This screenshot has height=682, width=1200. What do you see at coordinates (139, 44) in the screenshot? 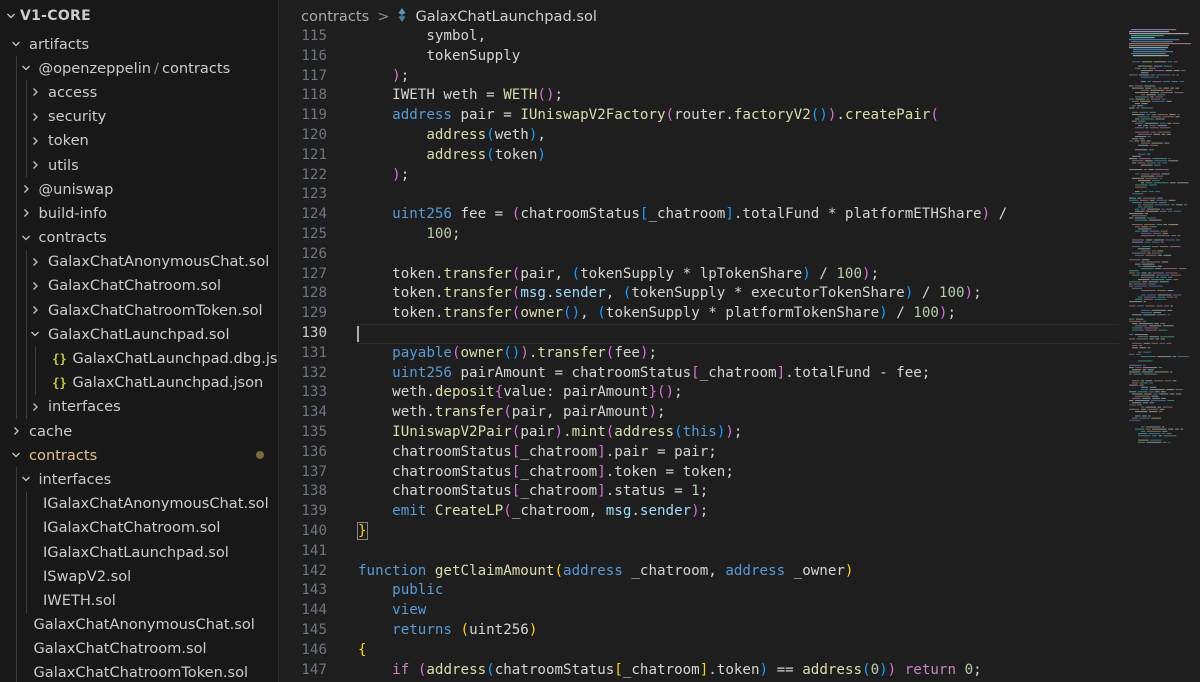
I see `tree-folder-item: artifacts` at bounding box center [139, 44].